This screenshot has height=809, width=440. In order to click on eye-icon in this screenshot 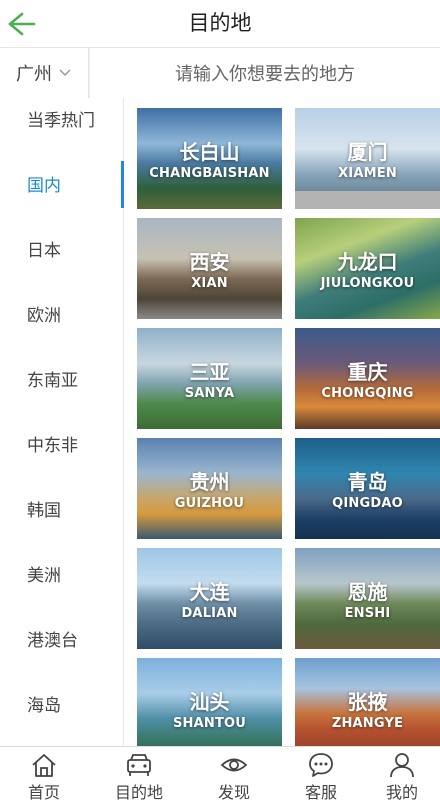, I will do `click(234, 765)`.